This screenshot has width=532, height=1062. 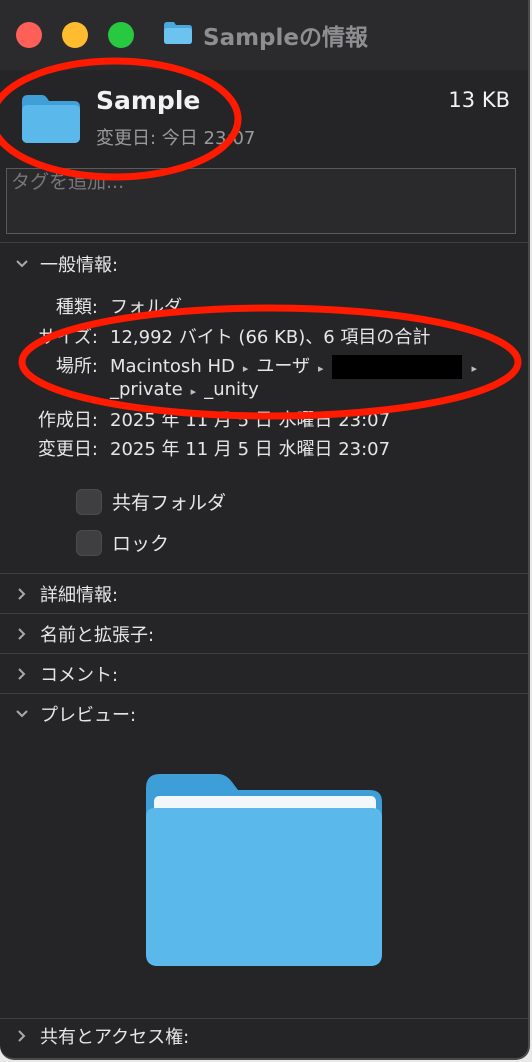 What do you see at coordinates (172, 366) in the screenshot?
I see `path-segment: Macintosh HD` at bounding box center [172, 366].